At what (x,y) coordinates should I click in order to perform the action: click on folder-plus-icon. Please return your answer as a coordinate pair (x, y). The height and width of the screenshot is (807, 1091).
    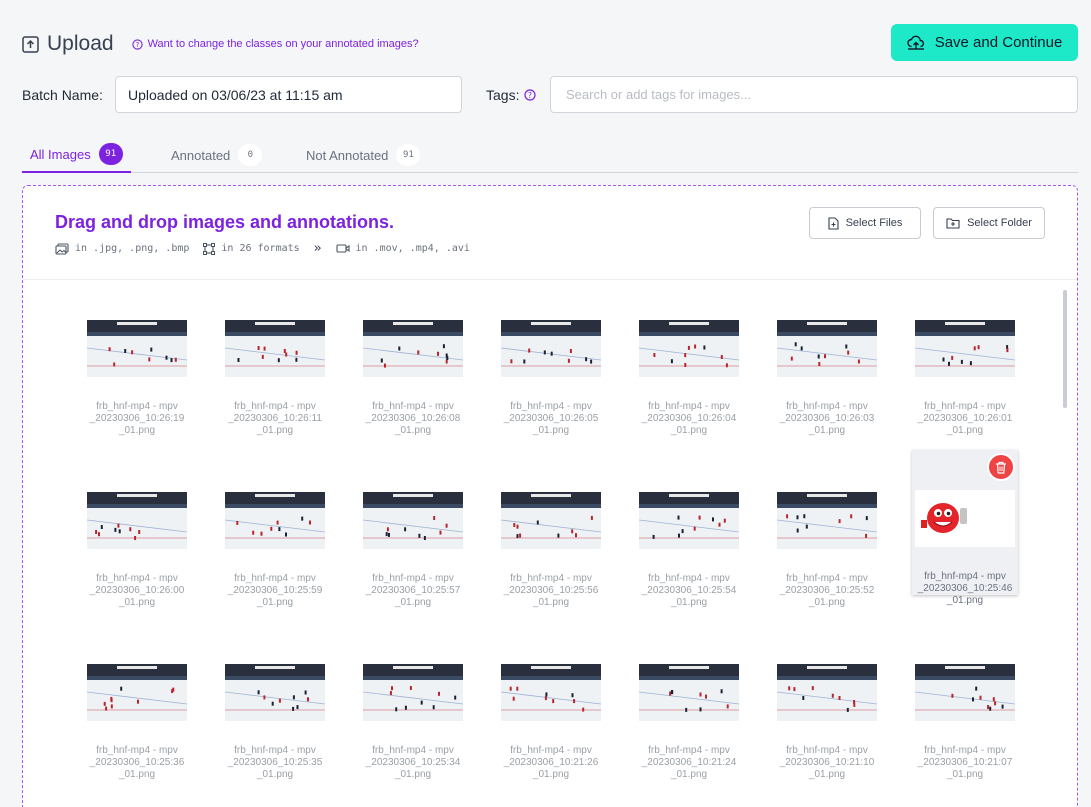
    Looking at the image, I should click on (953, 223).